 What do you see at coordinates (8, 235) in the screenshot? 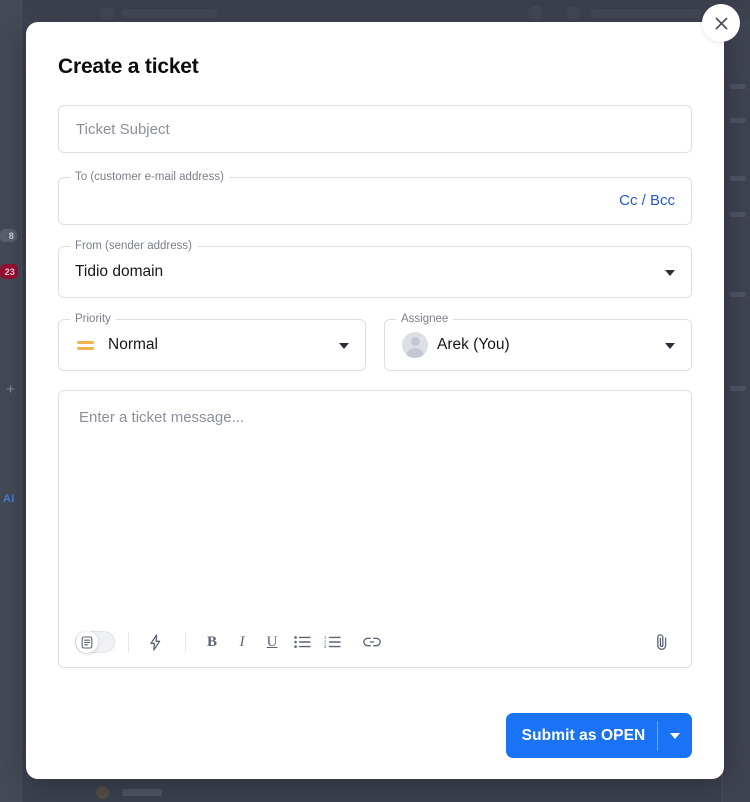
I see `background-badge-count: 8` at bounding box center [8, 235].